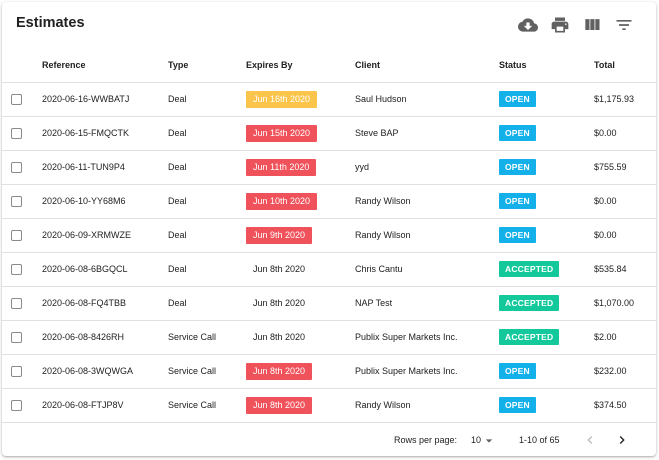  What do you see at coordinates (625, 65) in the screenshot?
I see `column-header-total: Total` at bounding box center [625, 65].